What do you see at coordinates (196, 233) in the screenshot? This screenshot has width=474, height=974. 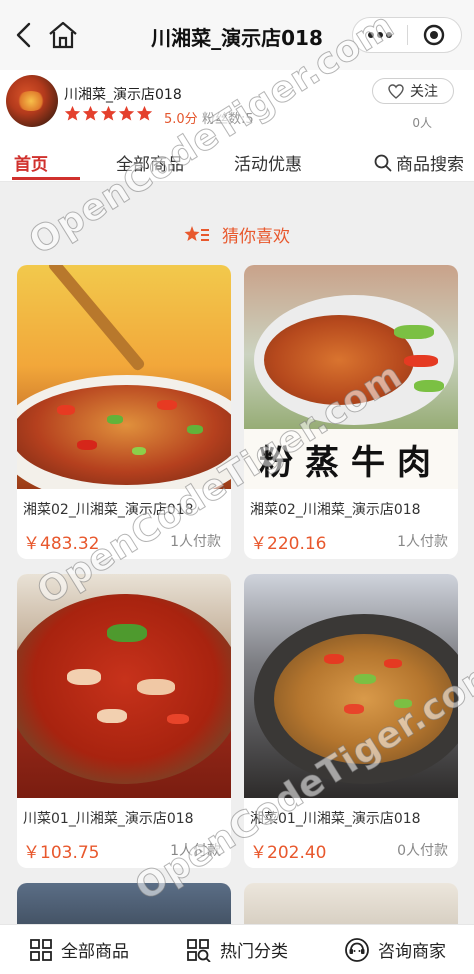 I see `star-list-icon` at bounding box center [196, 233].